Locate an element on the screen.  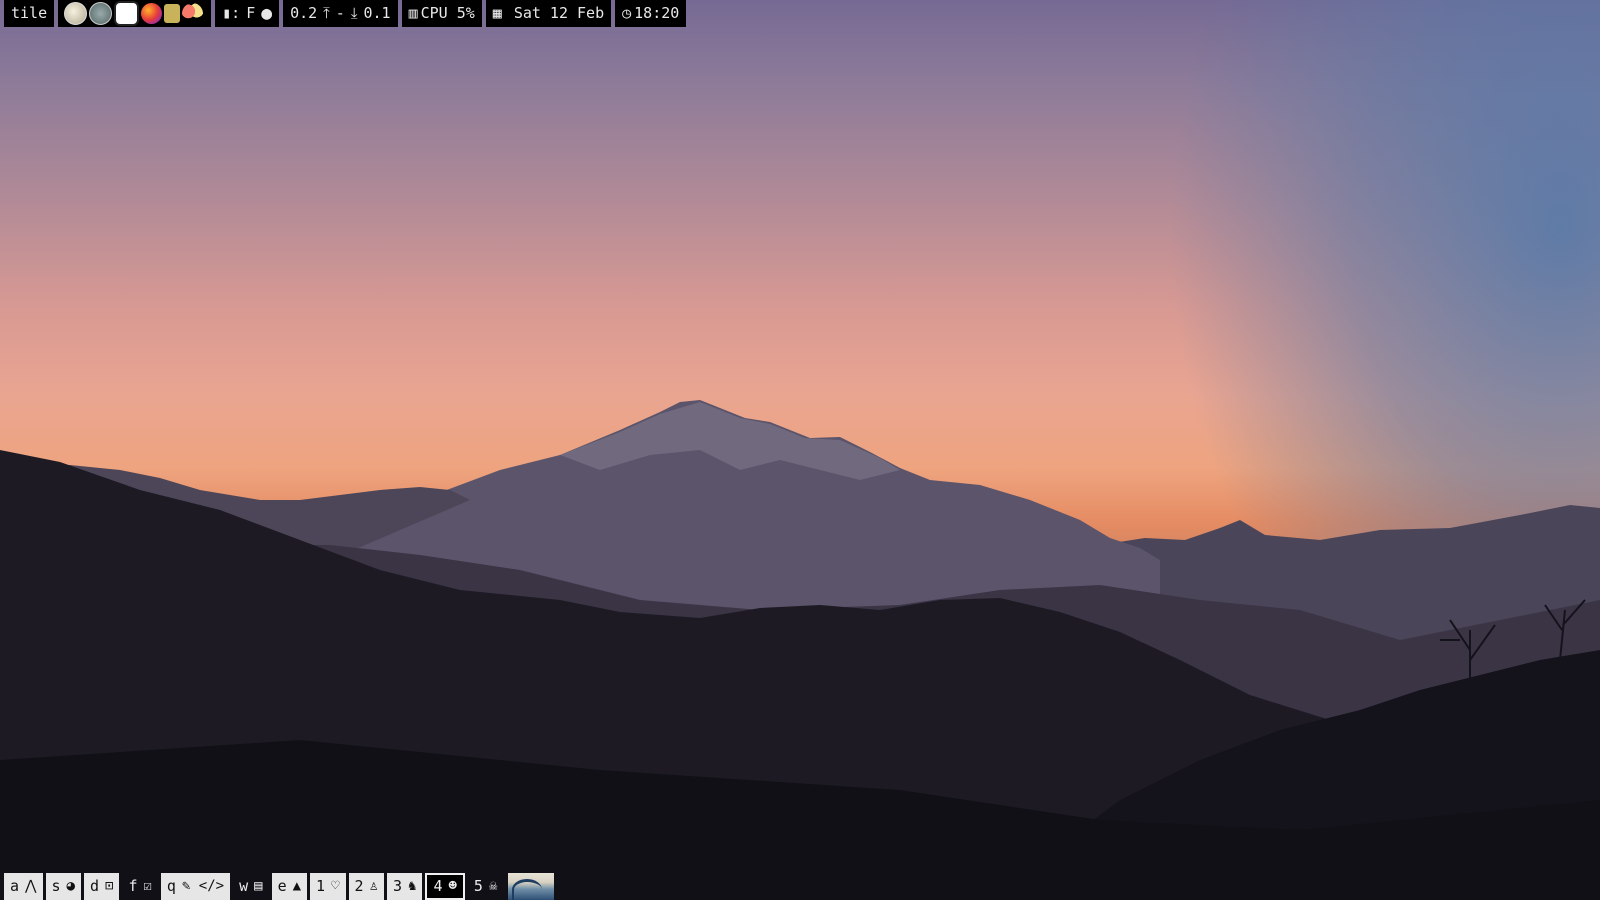
skull-icon: ☠ is located at coordinates (493, 886).